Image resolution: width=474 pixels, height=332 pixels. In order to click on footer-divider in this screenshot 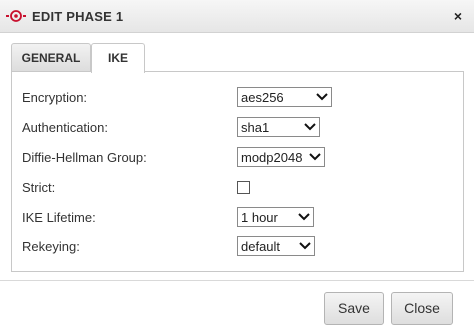, I will do `click(237, 280)`.